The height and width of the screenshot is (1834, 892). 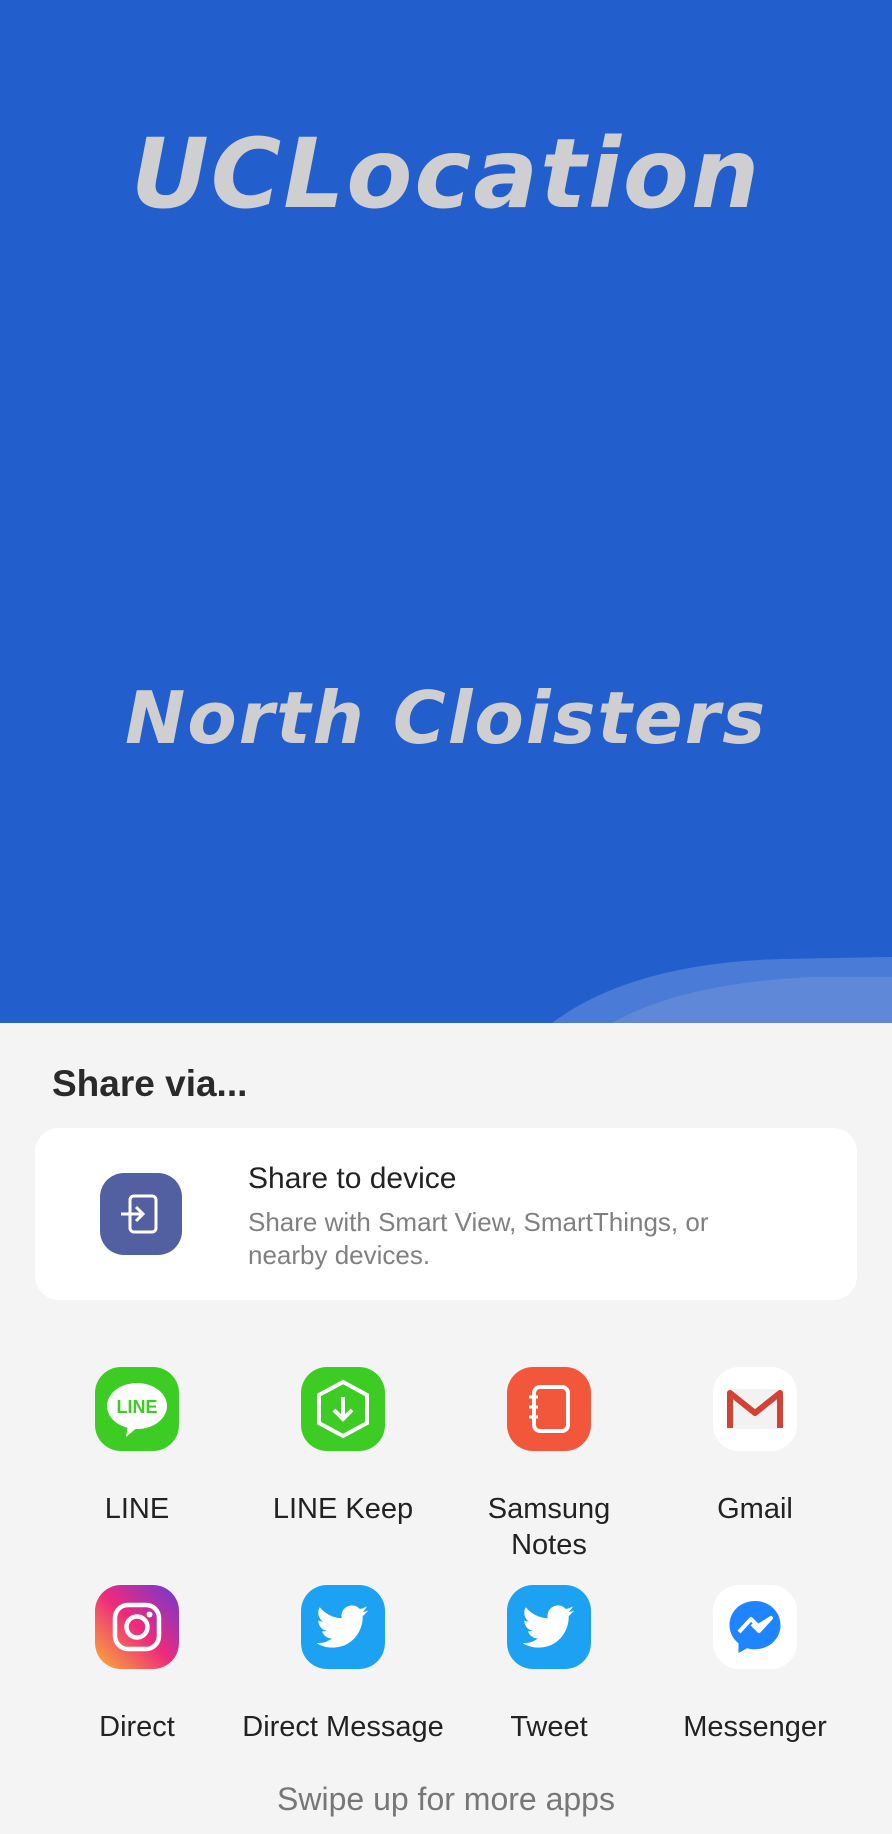 I want to click on line-icon: LINE, so click(x=137, y=1409).